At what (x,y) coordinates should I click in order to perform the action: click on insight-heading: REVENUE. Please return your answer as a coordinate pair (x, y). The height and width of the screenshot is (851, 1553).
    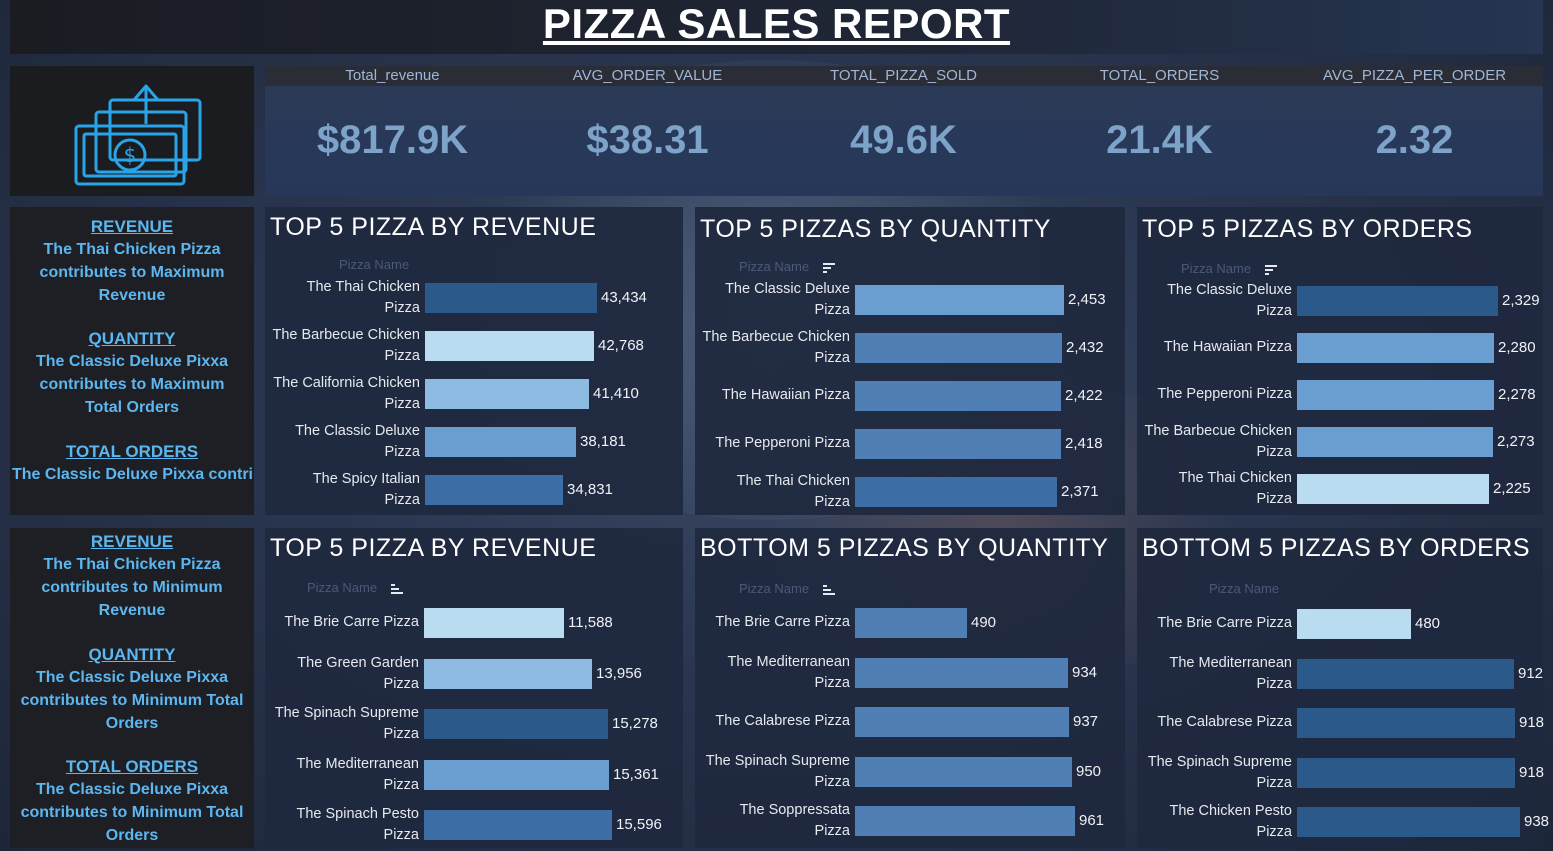
    Looking at the image, I should click on (132, 541).